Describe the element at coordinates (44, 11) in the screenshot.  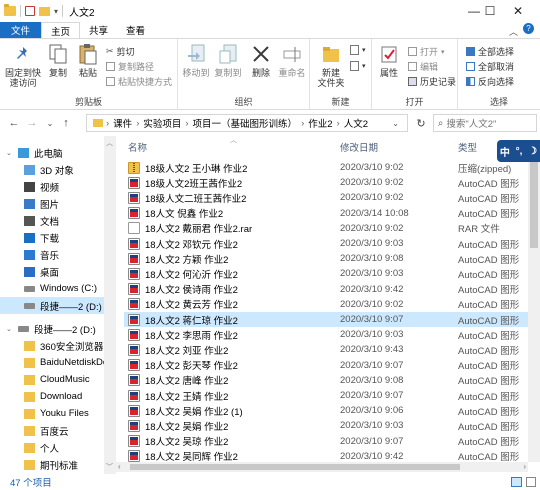
I see `new-folder-quick-icon` at that location.